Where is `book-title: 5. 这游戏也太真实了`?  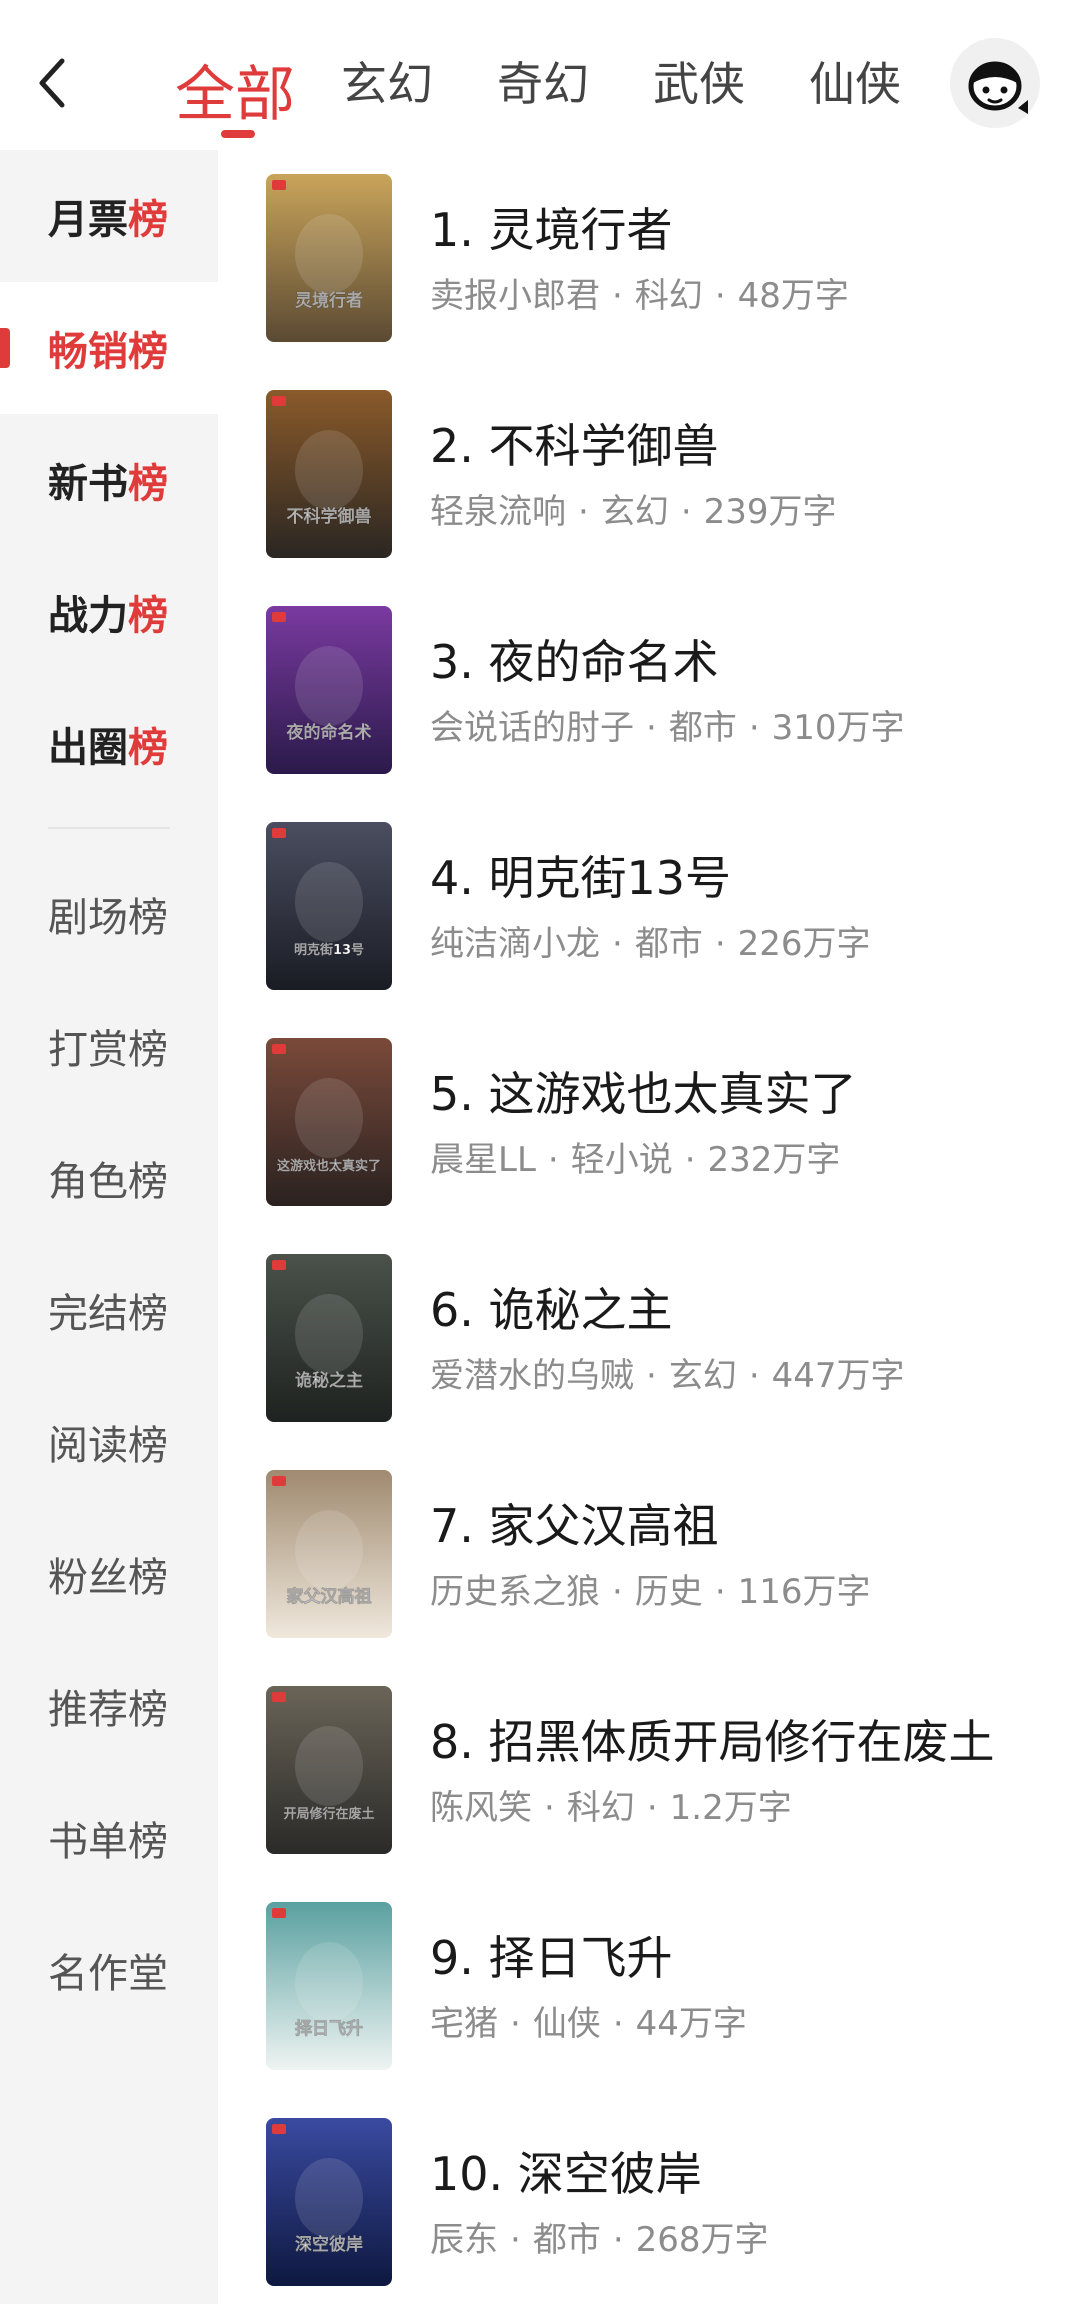
book-title: 5. 这游戏也太真实了 is located at coordinates (643, 1091).